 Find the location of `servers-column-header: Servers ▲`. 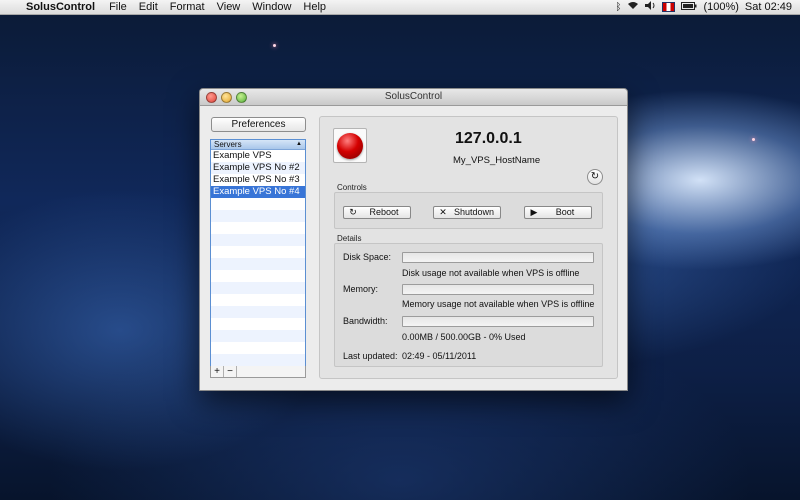

servers-column-header: Servers ▲ is located at coordinates (258, 145).